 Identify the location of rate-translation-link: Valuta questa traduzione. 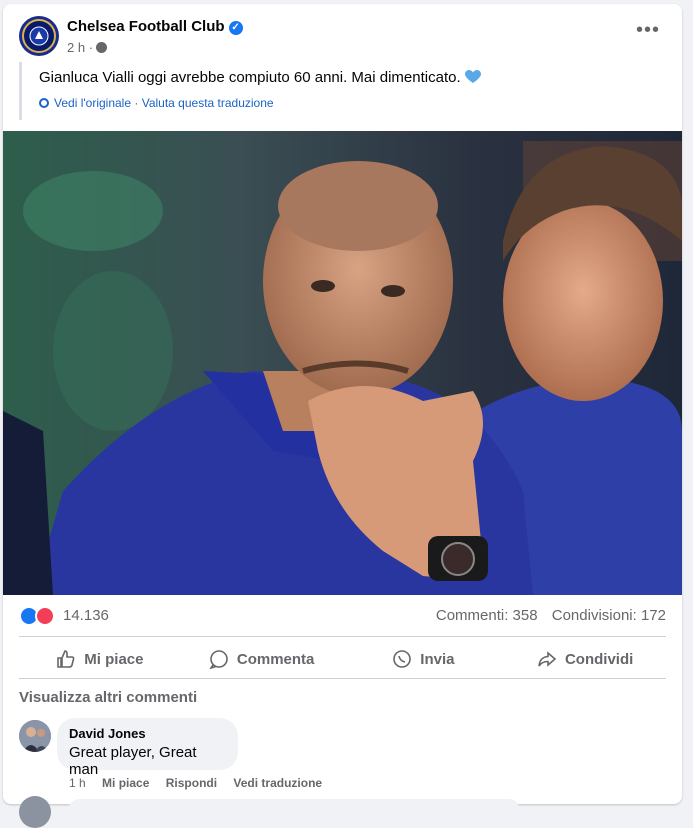
(208, 103).